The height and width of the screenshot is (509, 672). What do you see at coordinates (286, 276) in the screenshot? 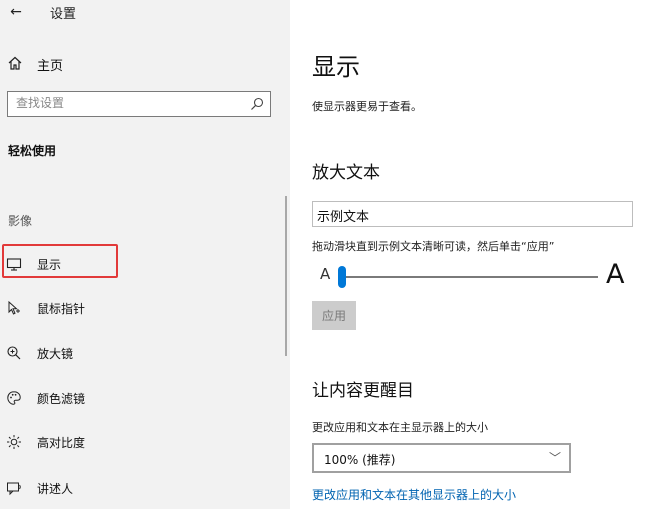
I see `sidebar-scrollbar` at bounding box center [286, 276].